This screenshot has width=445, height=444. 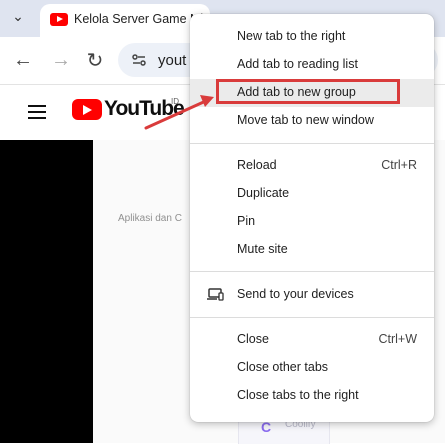 What do you see at coordinates (298, 395) in the screenshot?
I see `menu-item-label: Close tabs to the right` at bounding box center [298, 395].